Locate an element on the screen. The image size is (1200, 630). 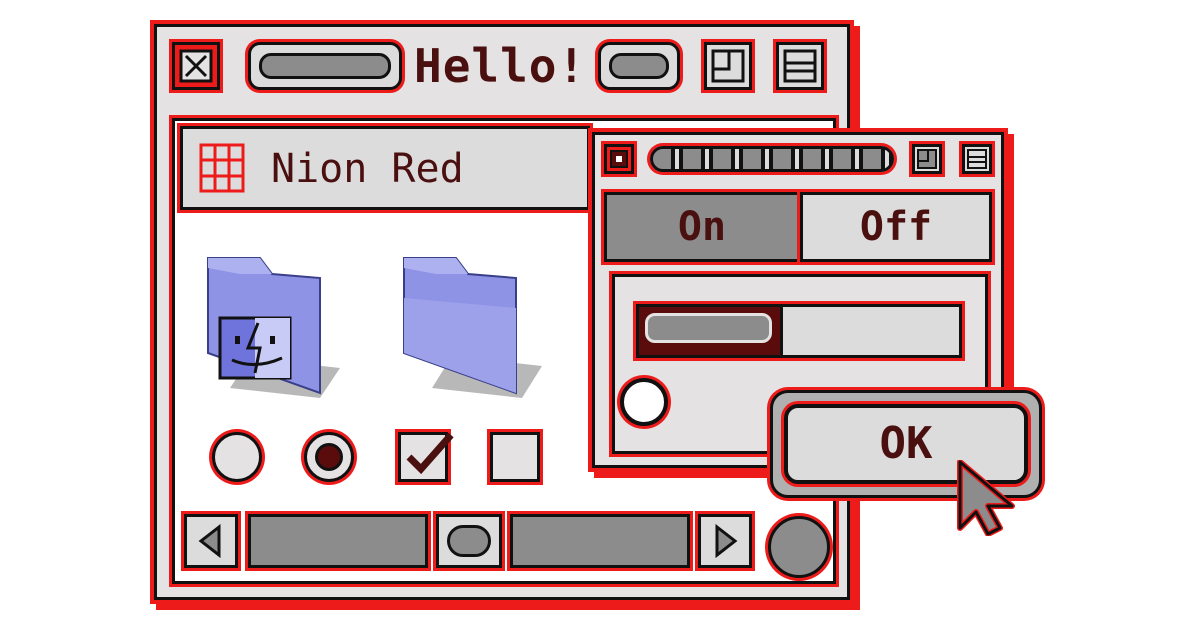
progress-bar is located at coordinates (799, 331).